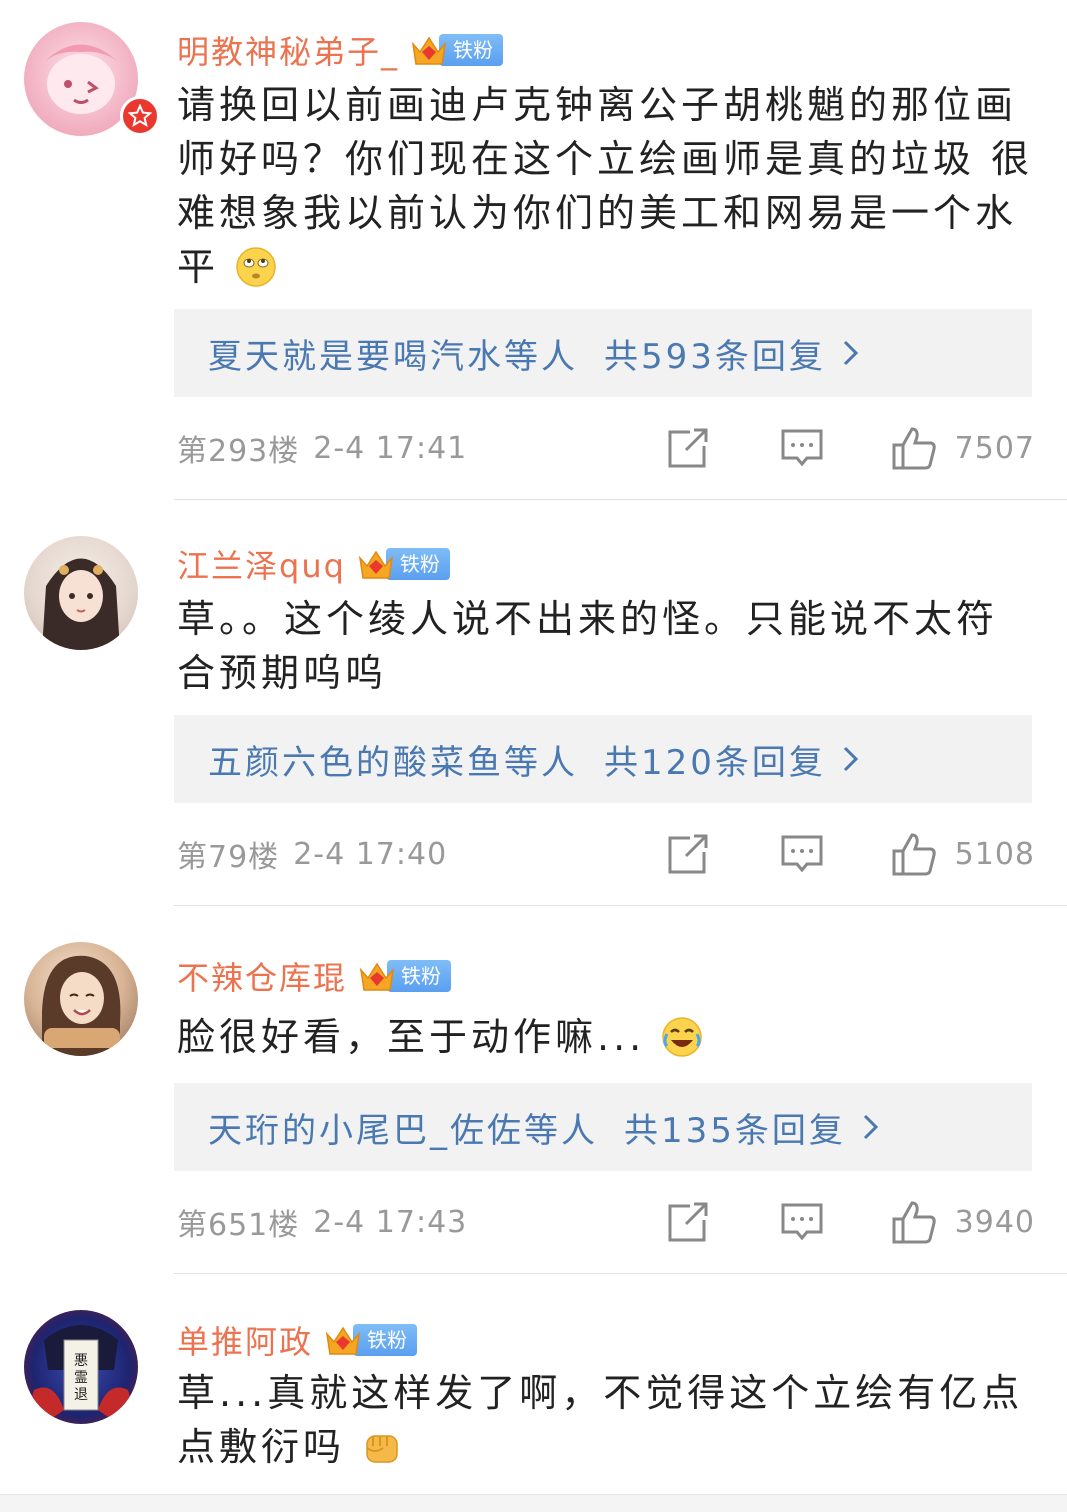 This screenshot has width=1067, height=1512. What do you see at coordinates (603, 353) in the screenshot?
I see `replies-summary: 夏天就是要喝汽水等人 共593条回复` at bounding box center [603, 353].